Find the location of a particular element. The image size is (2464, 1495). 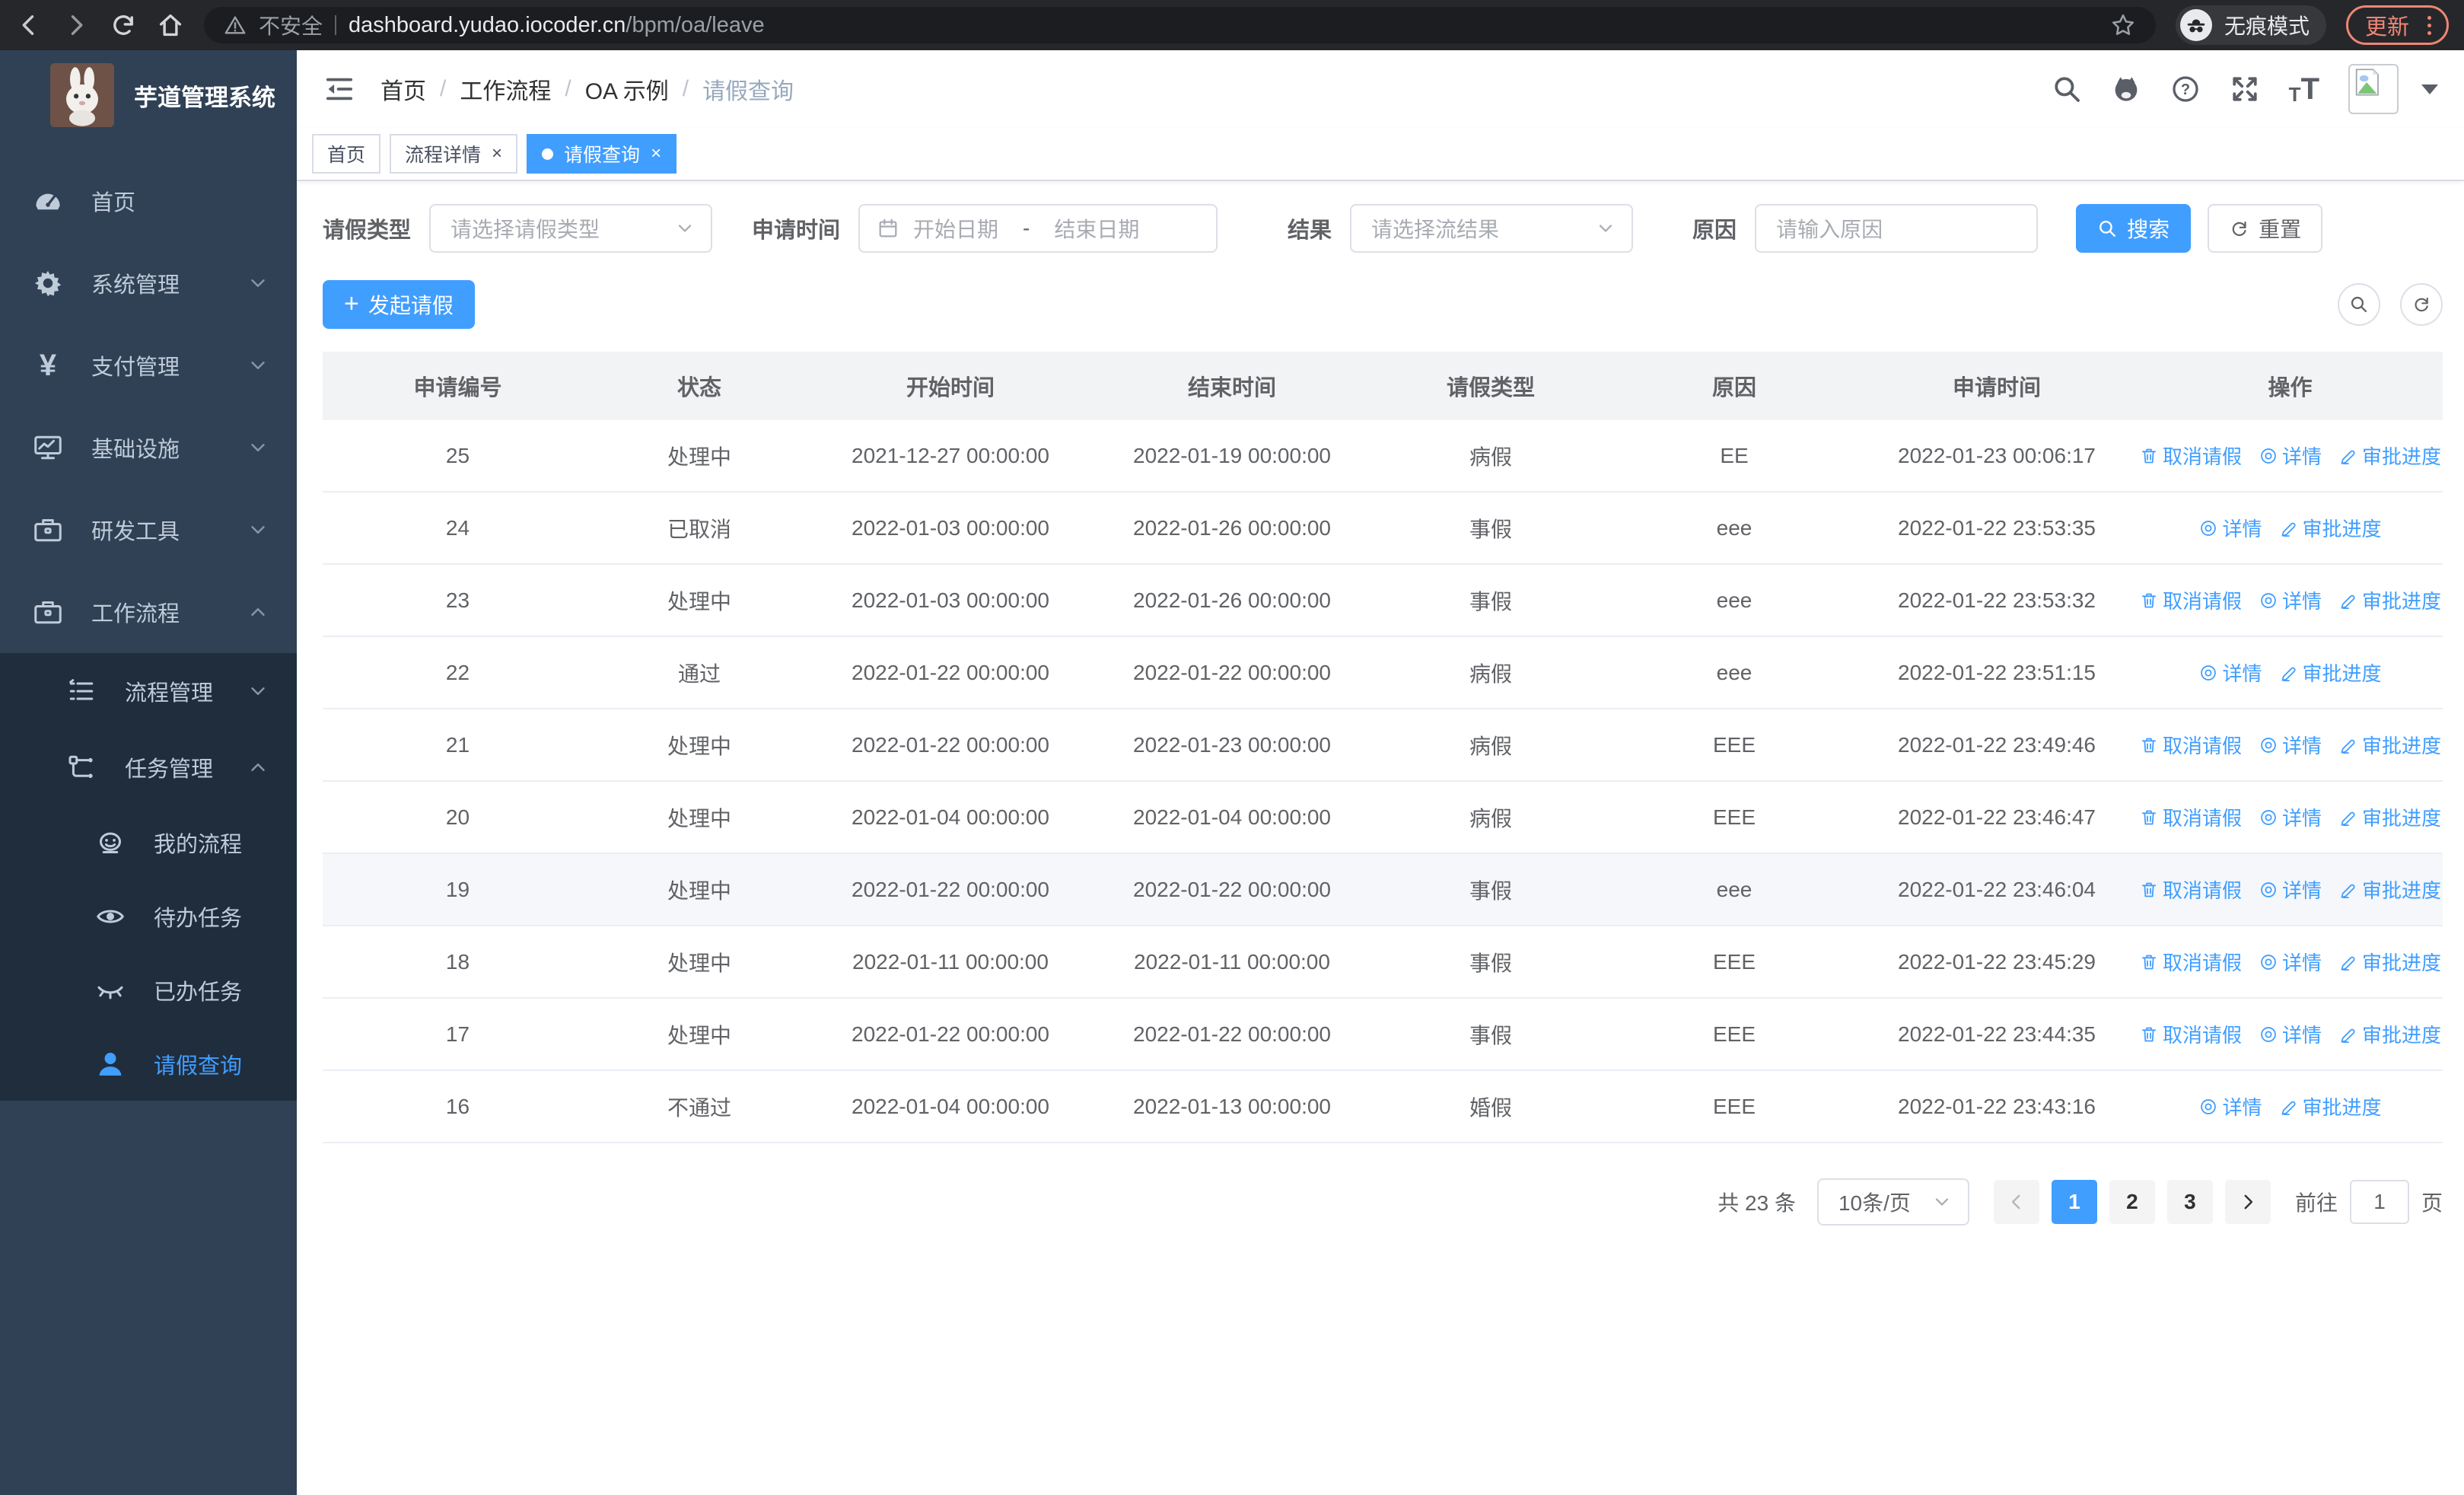

star-icon is located at coordinates (2123, 25).